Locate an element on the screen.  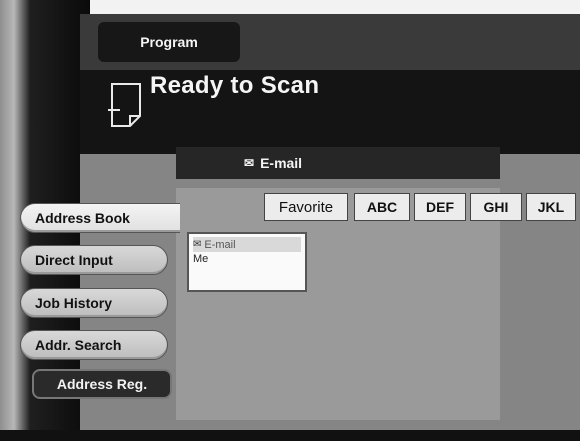
program-tab: Program is located at coordinates (169, 42).